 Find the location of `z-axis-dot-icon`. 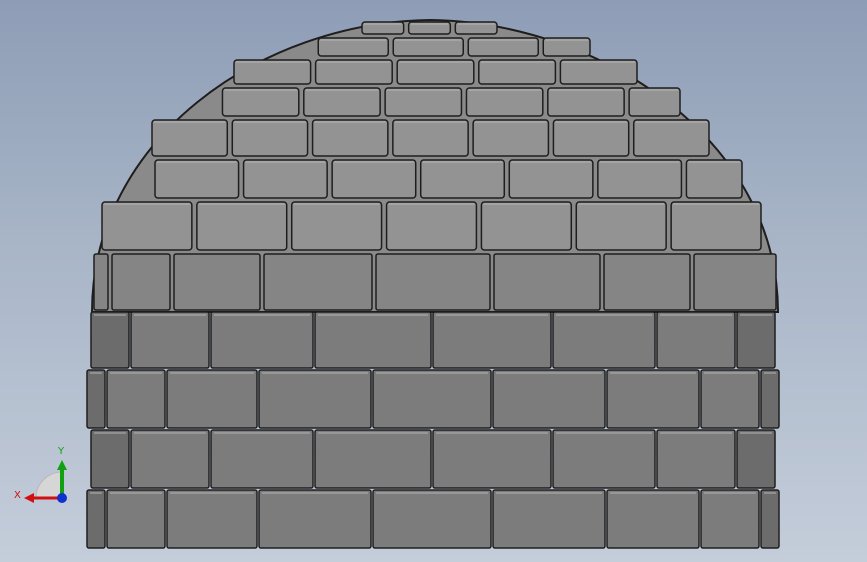

z-axis-dot-icon is located at coordinates (62, 498).